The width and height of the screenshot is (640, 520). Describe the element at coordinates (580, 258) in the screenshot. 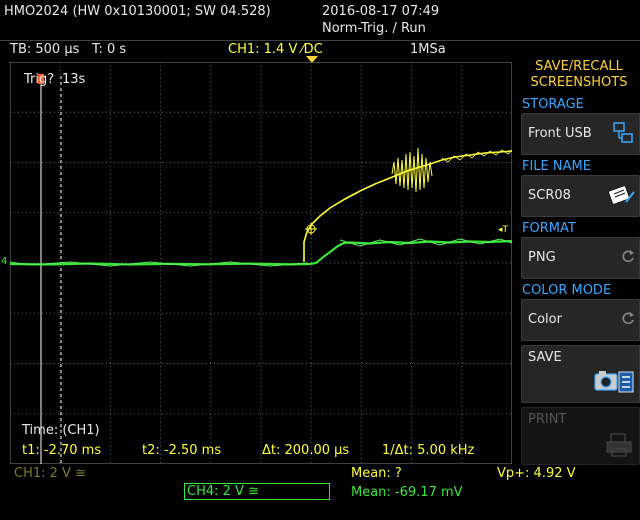

I see `format-button: PNG` at that location.